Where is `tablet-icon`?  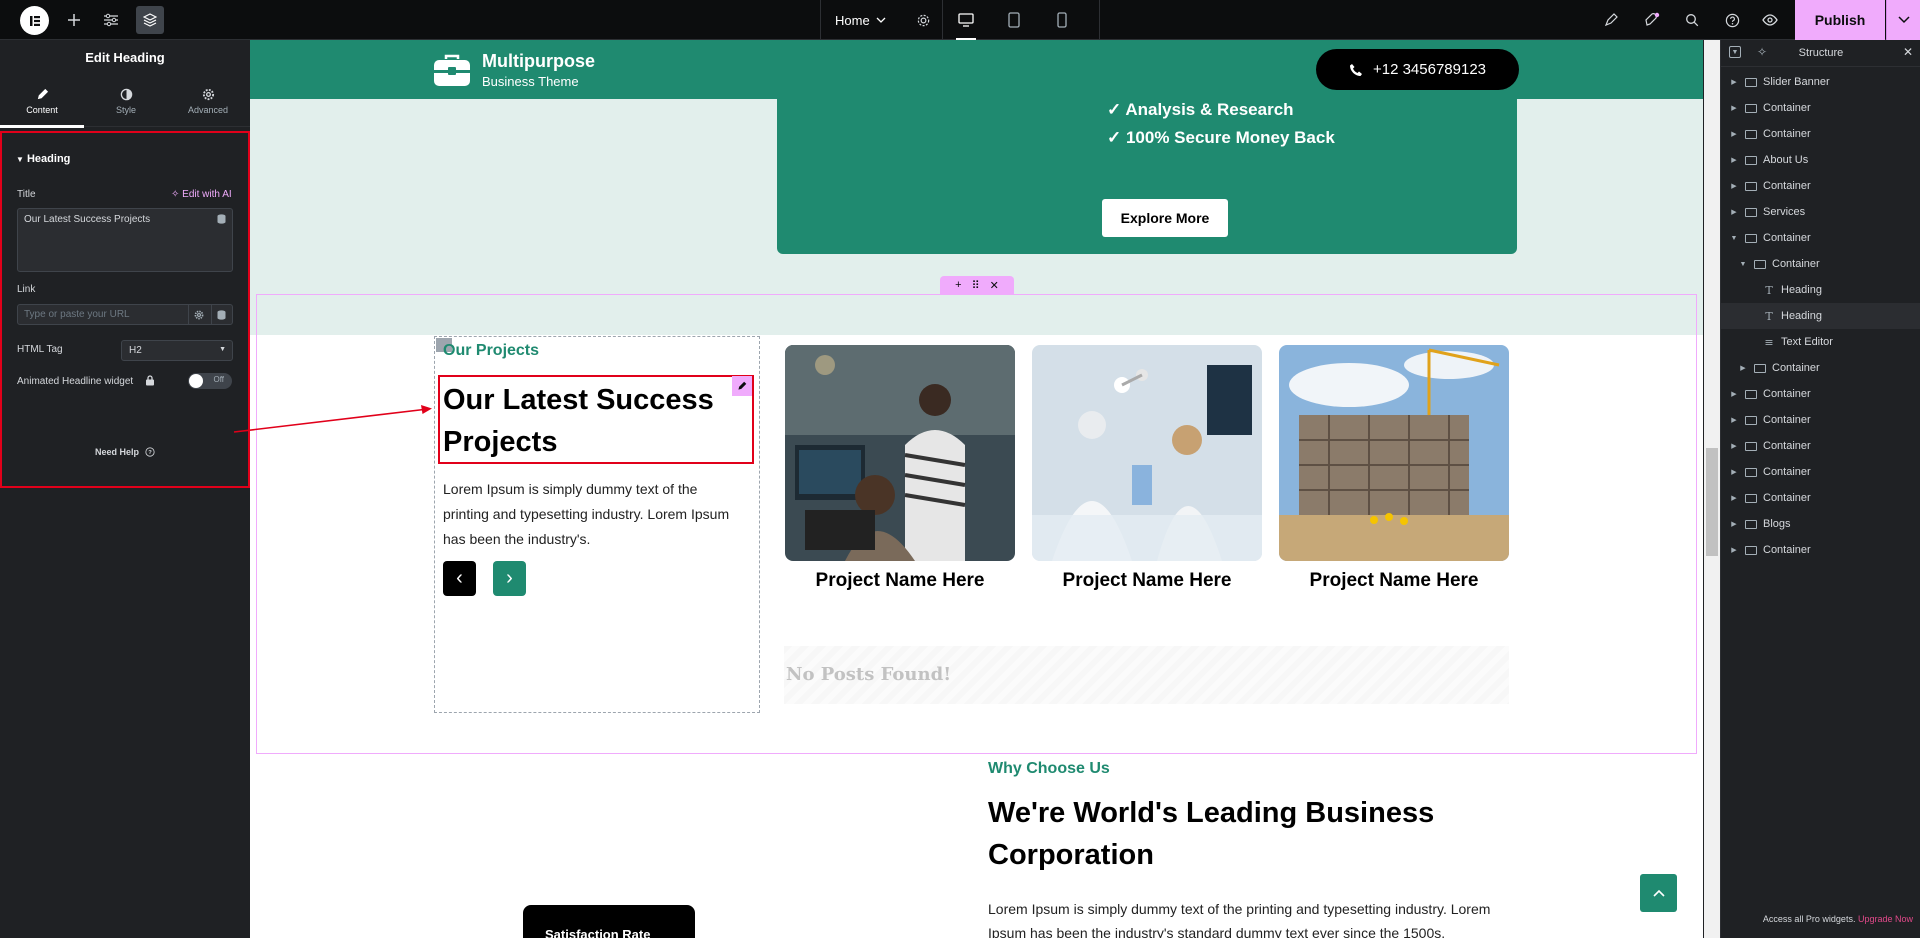 tablet-icon is located at coordinates (1014, 20).